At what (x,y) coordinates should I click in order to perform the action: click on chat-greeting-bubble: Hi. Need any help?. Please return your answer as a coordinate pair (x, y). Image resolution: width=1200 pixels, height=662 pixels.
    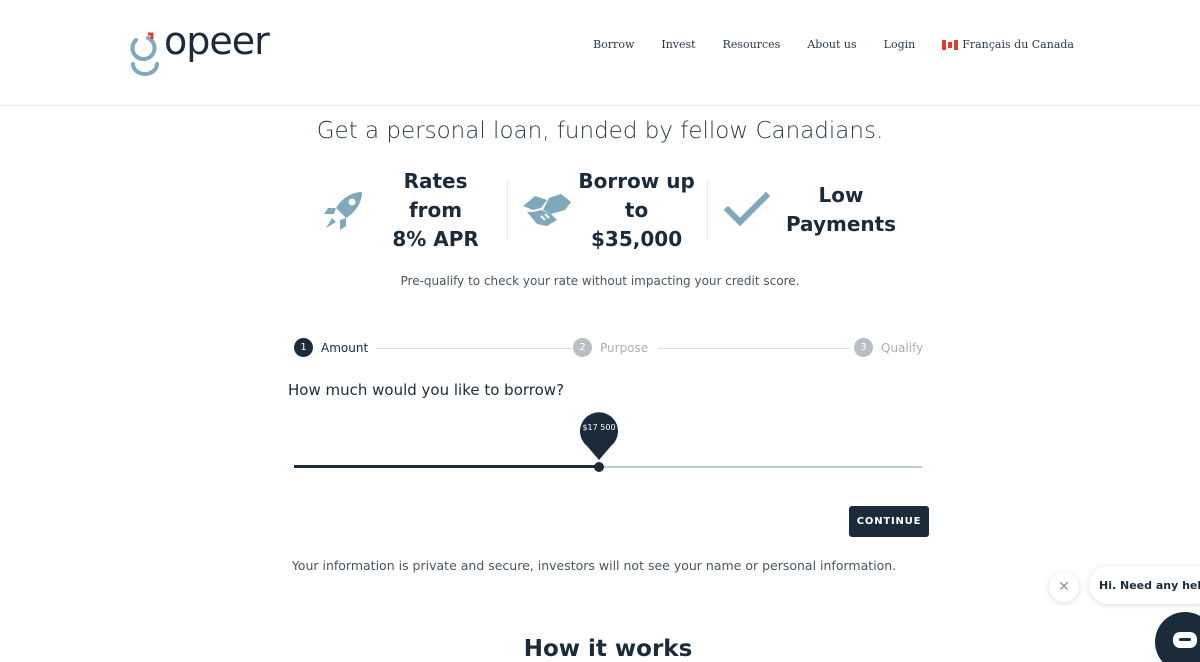
    Looking at the image, I should click on (1144, 585).